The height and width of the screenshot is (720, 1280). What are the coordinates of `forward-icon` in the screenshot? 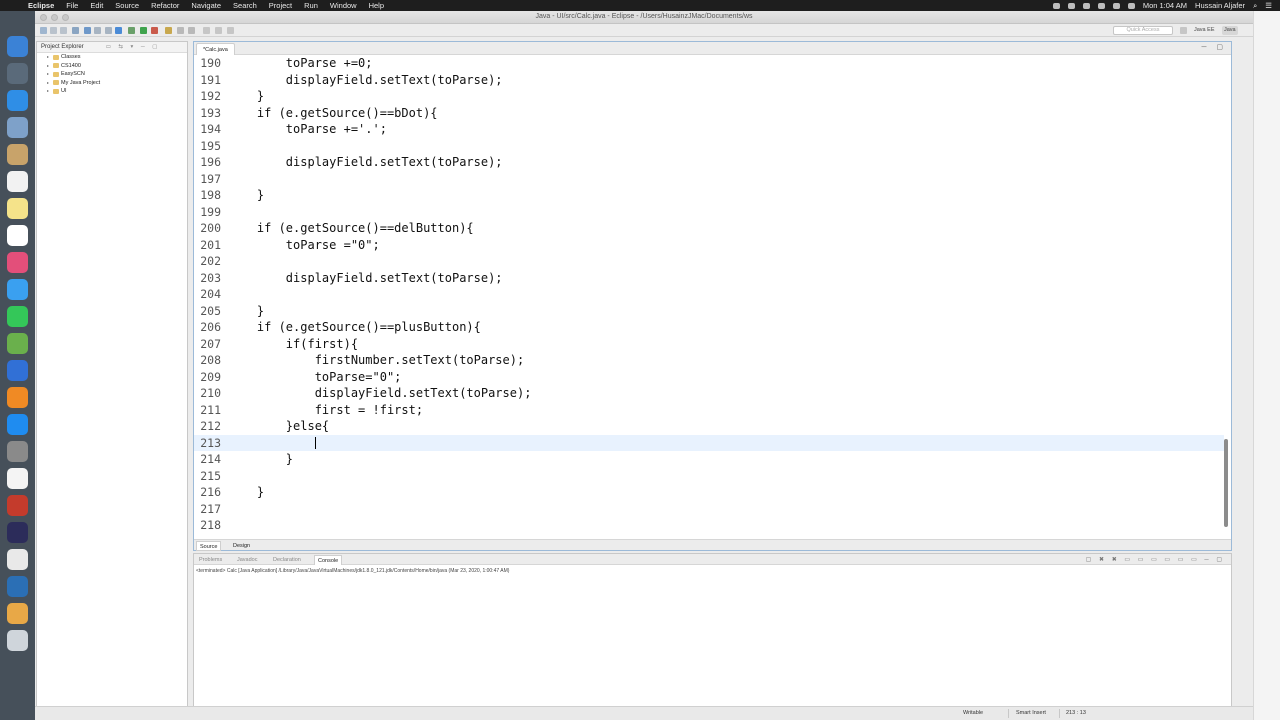 It's located at (230, 30).